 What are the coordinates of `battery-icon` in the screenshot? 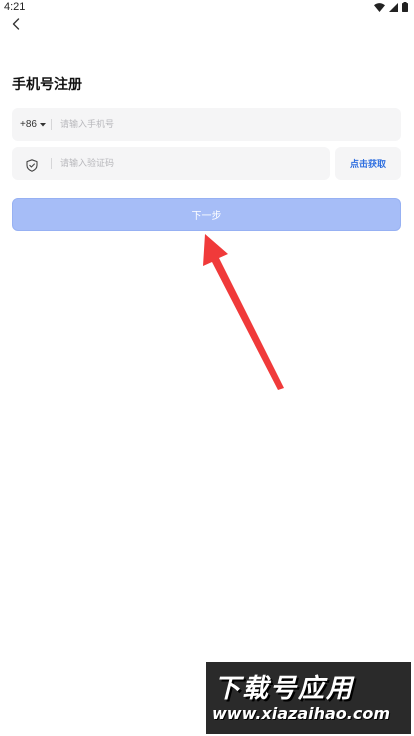 It's located at (405, 7).